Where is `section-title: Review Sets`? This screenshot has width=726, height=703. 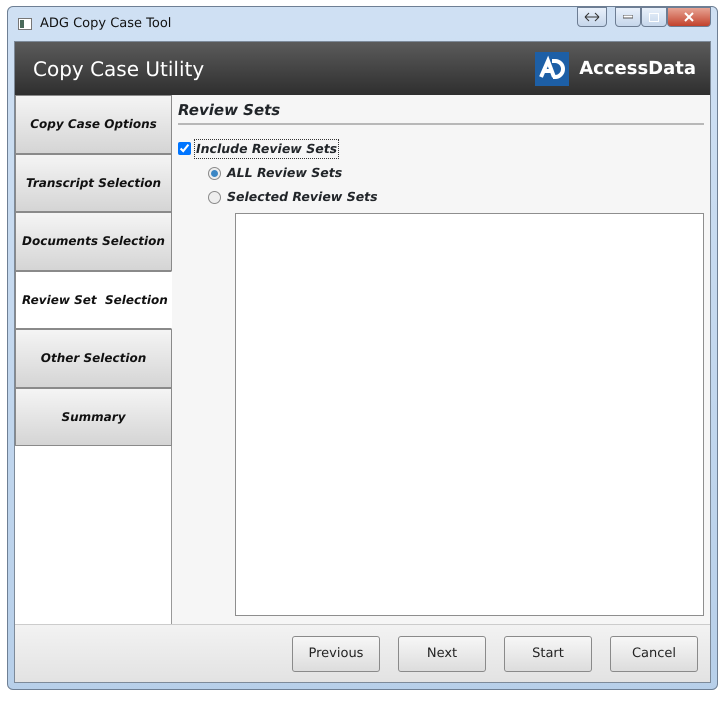 section-title: Review Sets is located at coordinates (441, 111).